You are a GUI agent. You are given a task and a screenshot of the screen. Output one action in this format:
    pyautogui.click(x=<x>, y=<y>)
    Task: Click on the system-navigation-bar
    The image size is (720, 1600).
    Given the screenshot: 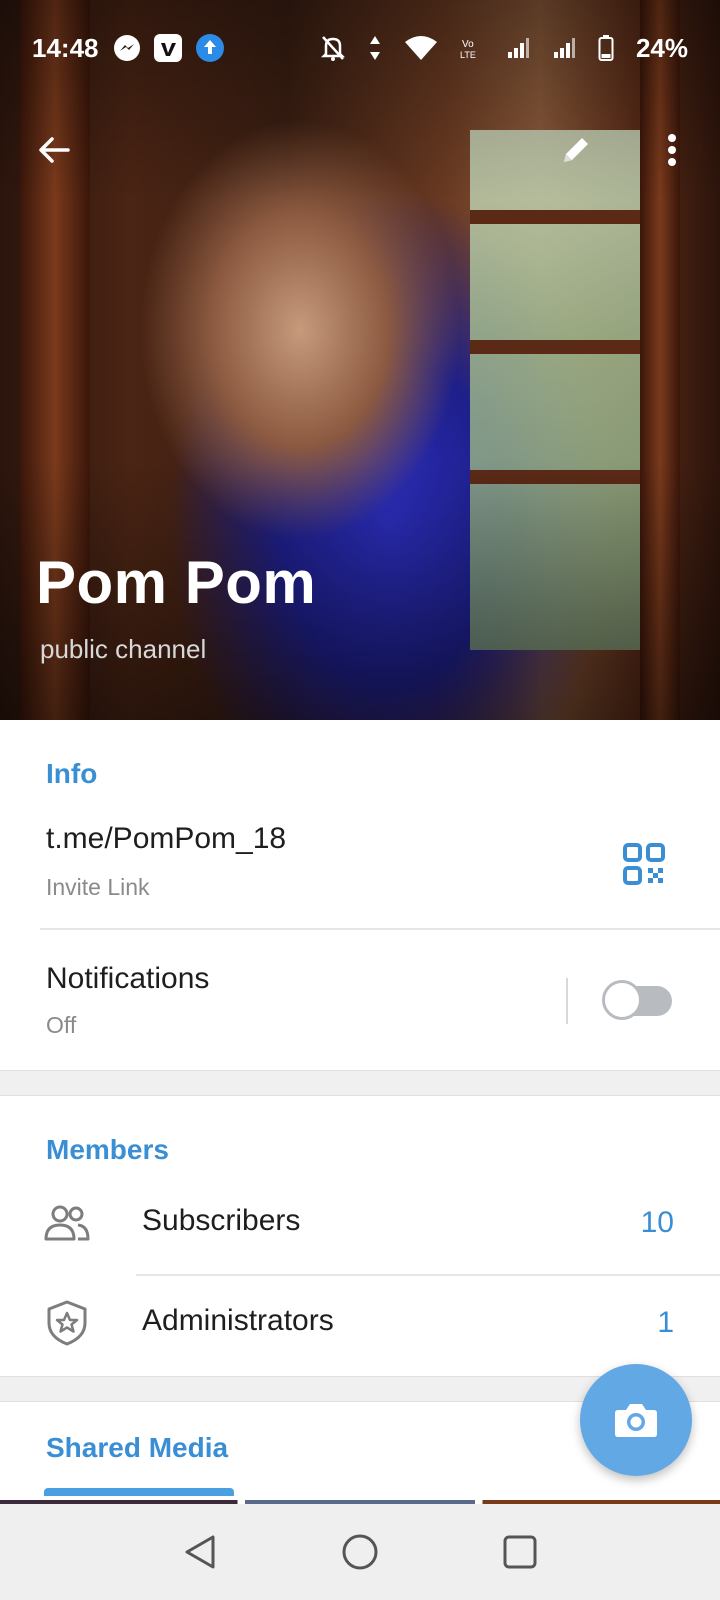 What is the action you would take?
    pyautogui.click(x=360, y=1552)
    